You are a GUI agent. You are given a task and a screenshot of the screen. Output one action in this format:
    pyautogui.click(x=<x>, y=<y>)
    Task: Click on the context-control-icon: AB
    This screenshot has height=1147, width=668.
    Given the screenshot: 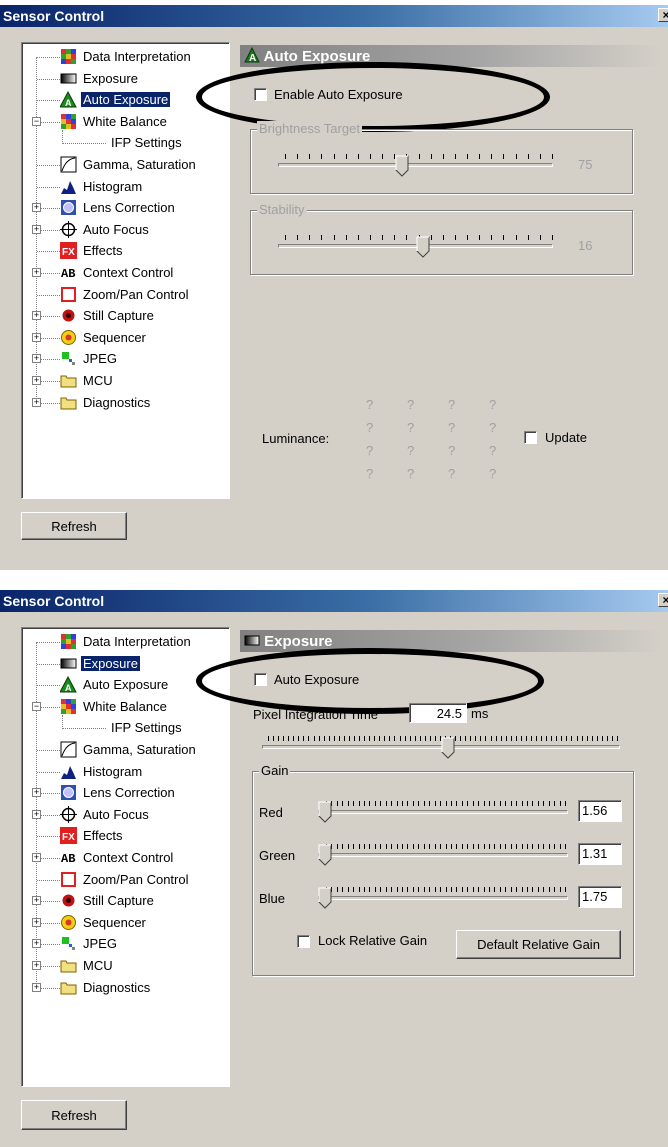 What is the action you would take?
    pyautogui.click(x=68, y=272)
    